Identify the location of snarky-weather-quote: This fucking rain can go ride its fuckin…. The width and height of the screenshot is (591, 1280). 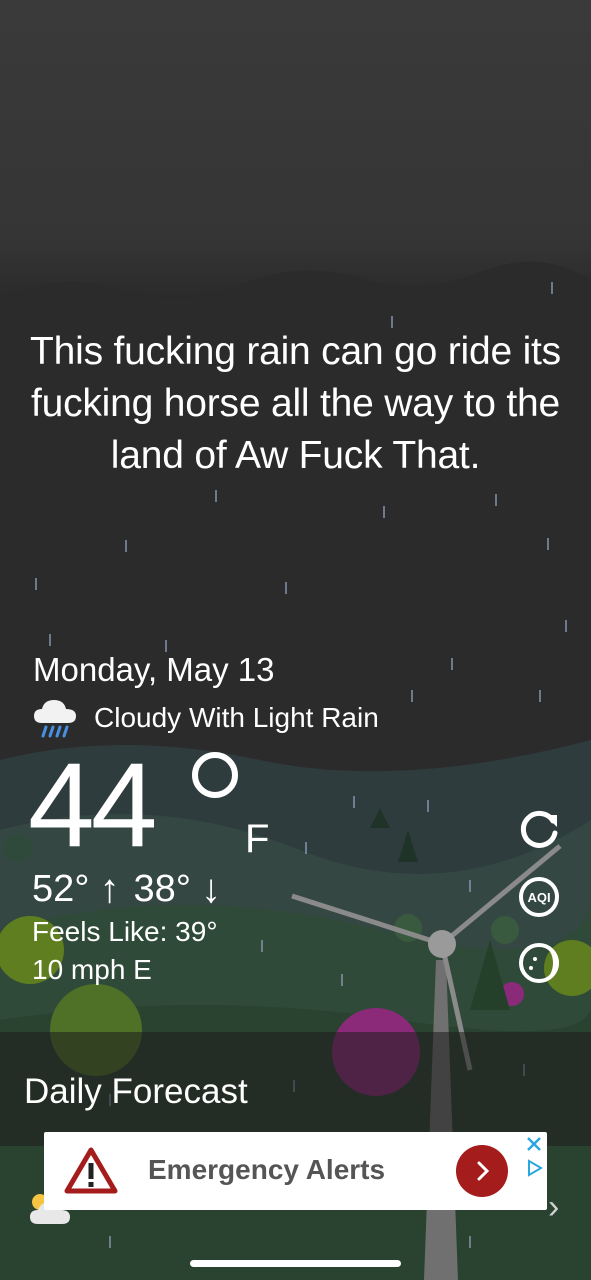
(295, 403).